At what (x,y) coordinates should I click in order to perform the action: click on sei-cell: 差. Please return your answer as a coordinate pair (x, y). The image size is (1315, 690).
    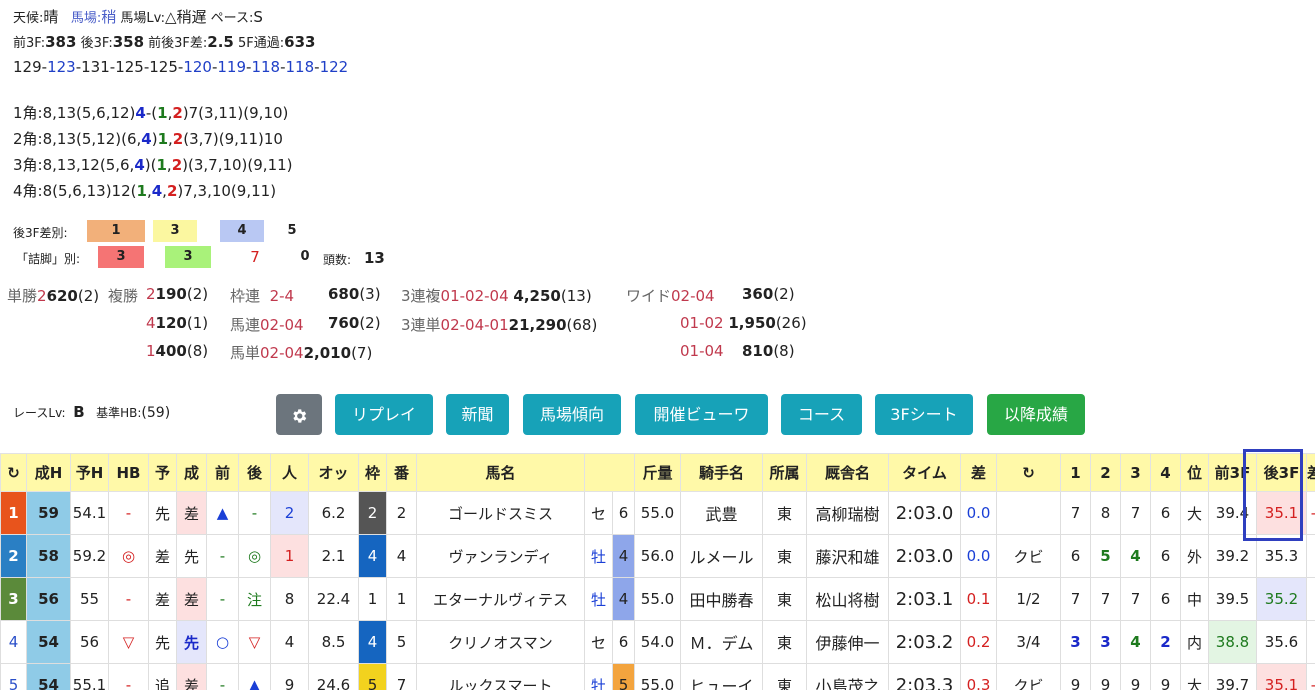
    Looking at the image, I should click on (191, 513).